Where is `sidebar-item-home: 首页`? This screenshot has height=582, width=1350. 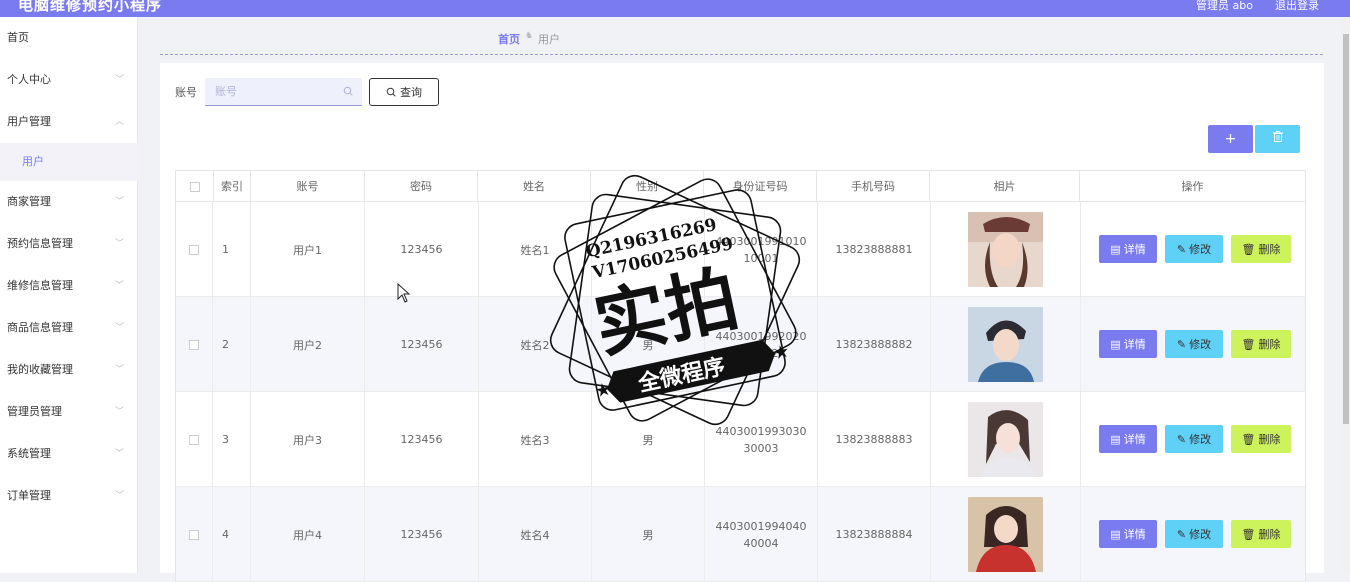 sidebar-item-home: 首页 is located at coordinates (69, 38).